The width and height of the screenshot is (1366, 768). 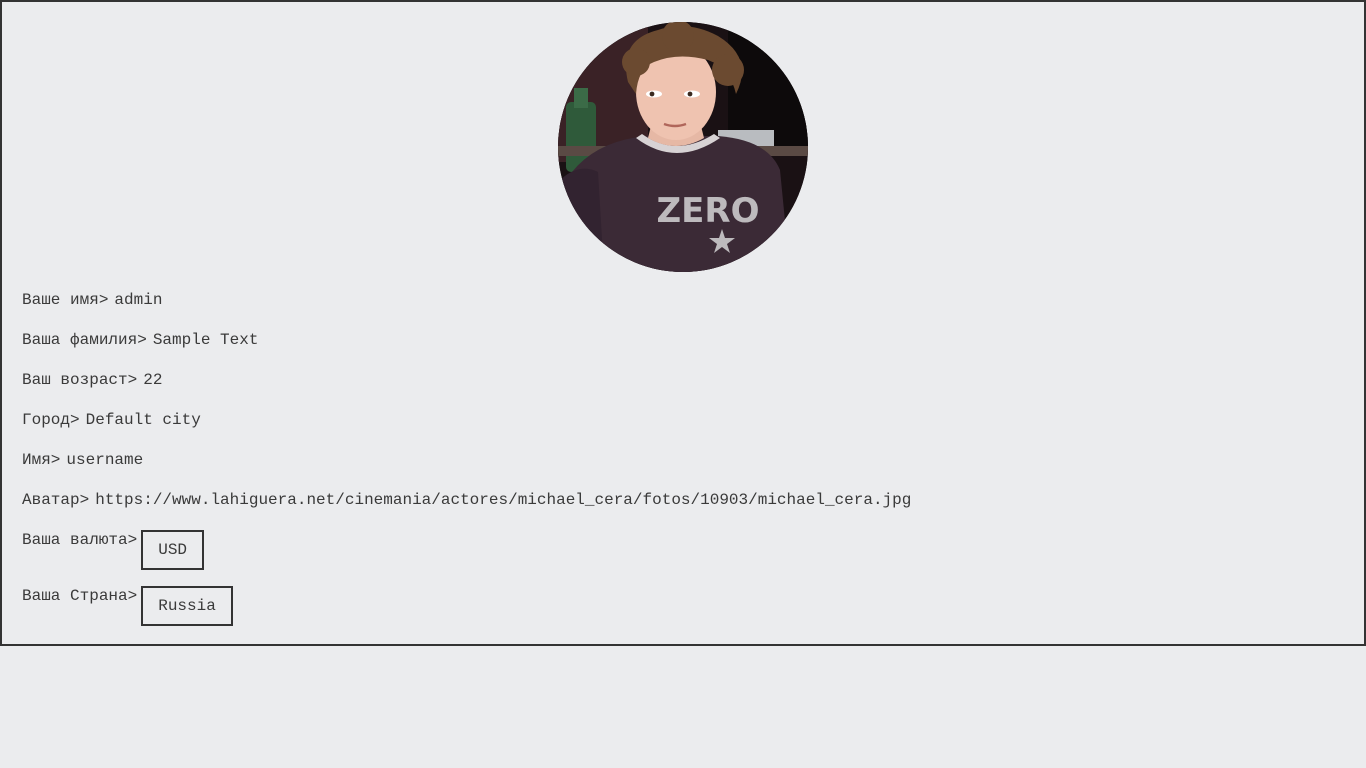 What do you see at coordinates (80, 380) in the screenshot?
I see `age-label: Ваш возраст>` at bounding box center [80, 380].